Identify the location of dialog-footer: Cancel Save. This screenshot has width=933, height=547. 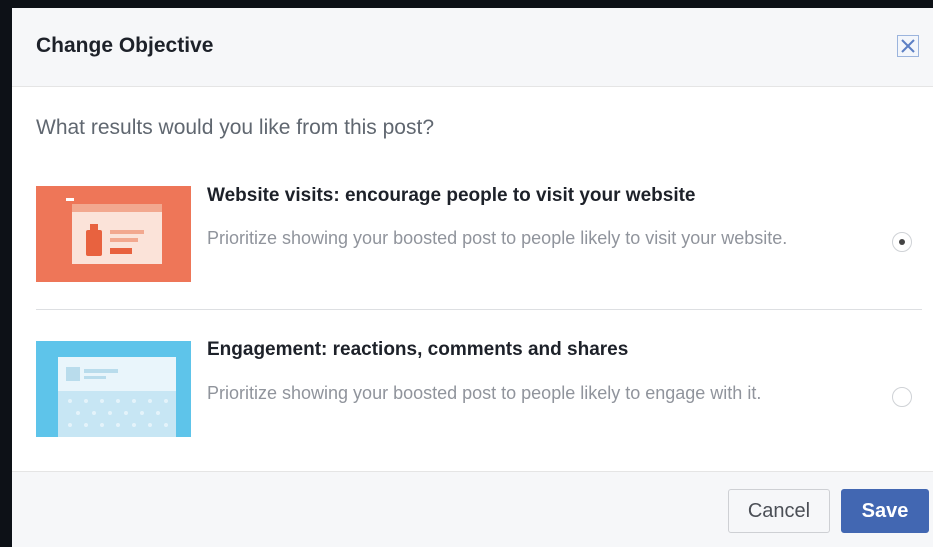
(472, 509).